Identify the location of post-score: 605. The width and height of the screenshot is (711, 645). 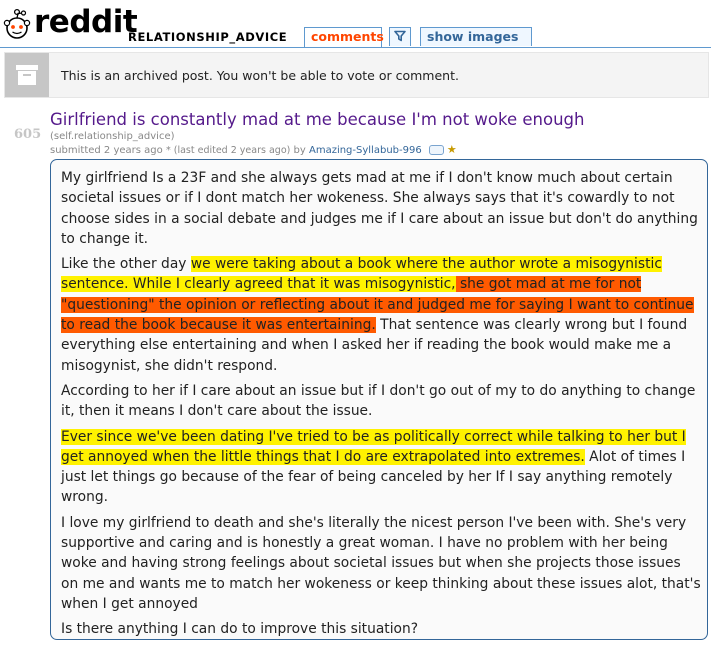
(28, 134).